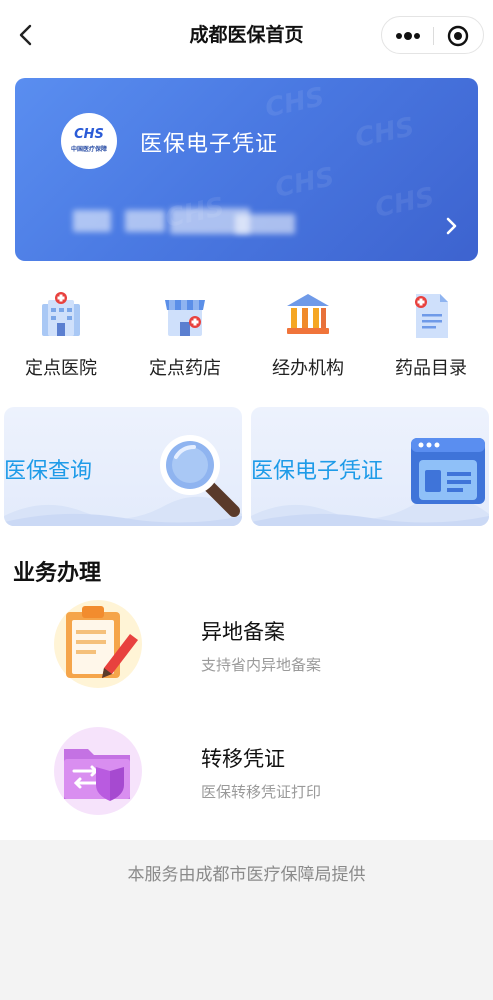 Image resolution: width=493 pixels, height=1000 pixels. Describe the element at coordinates (448, 471) in the screenshot. I see `id-card-icon` at that location.